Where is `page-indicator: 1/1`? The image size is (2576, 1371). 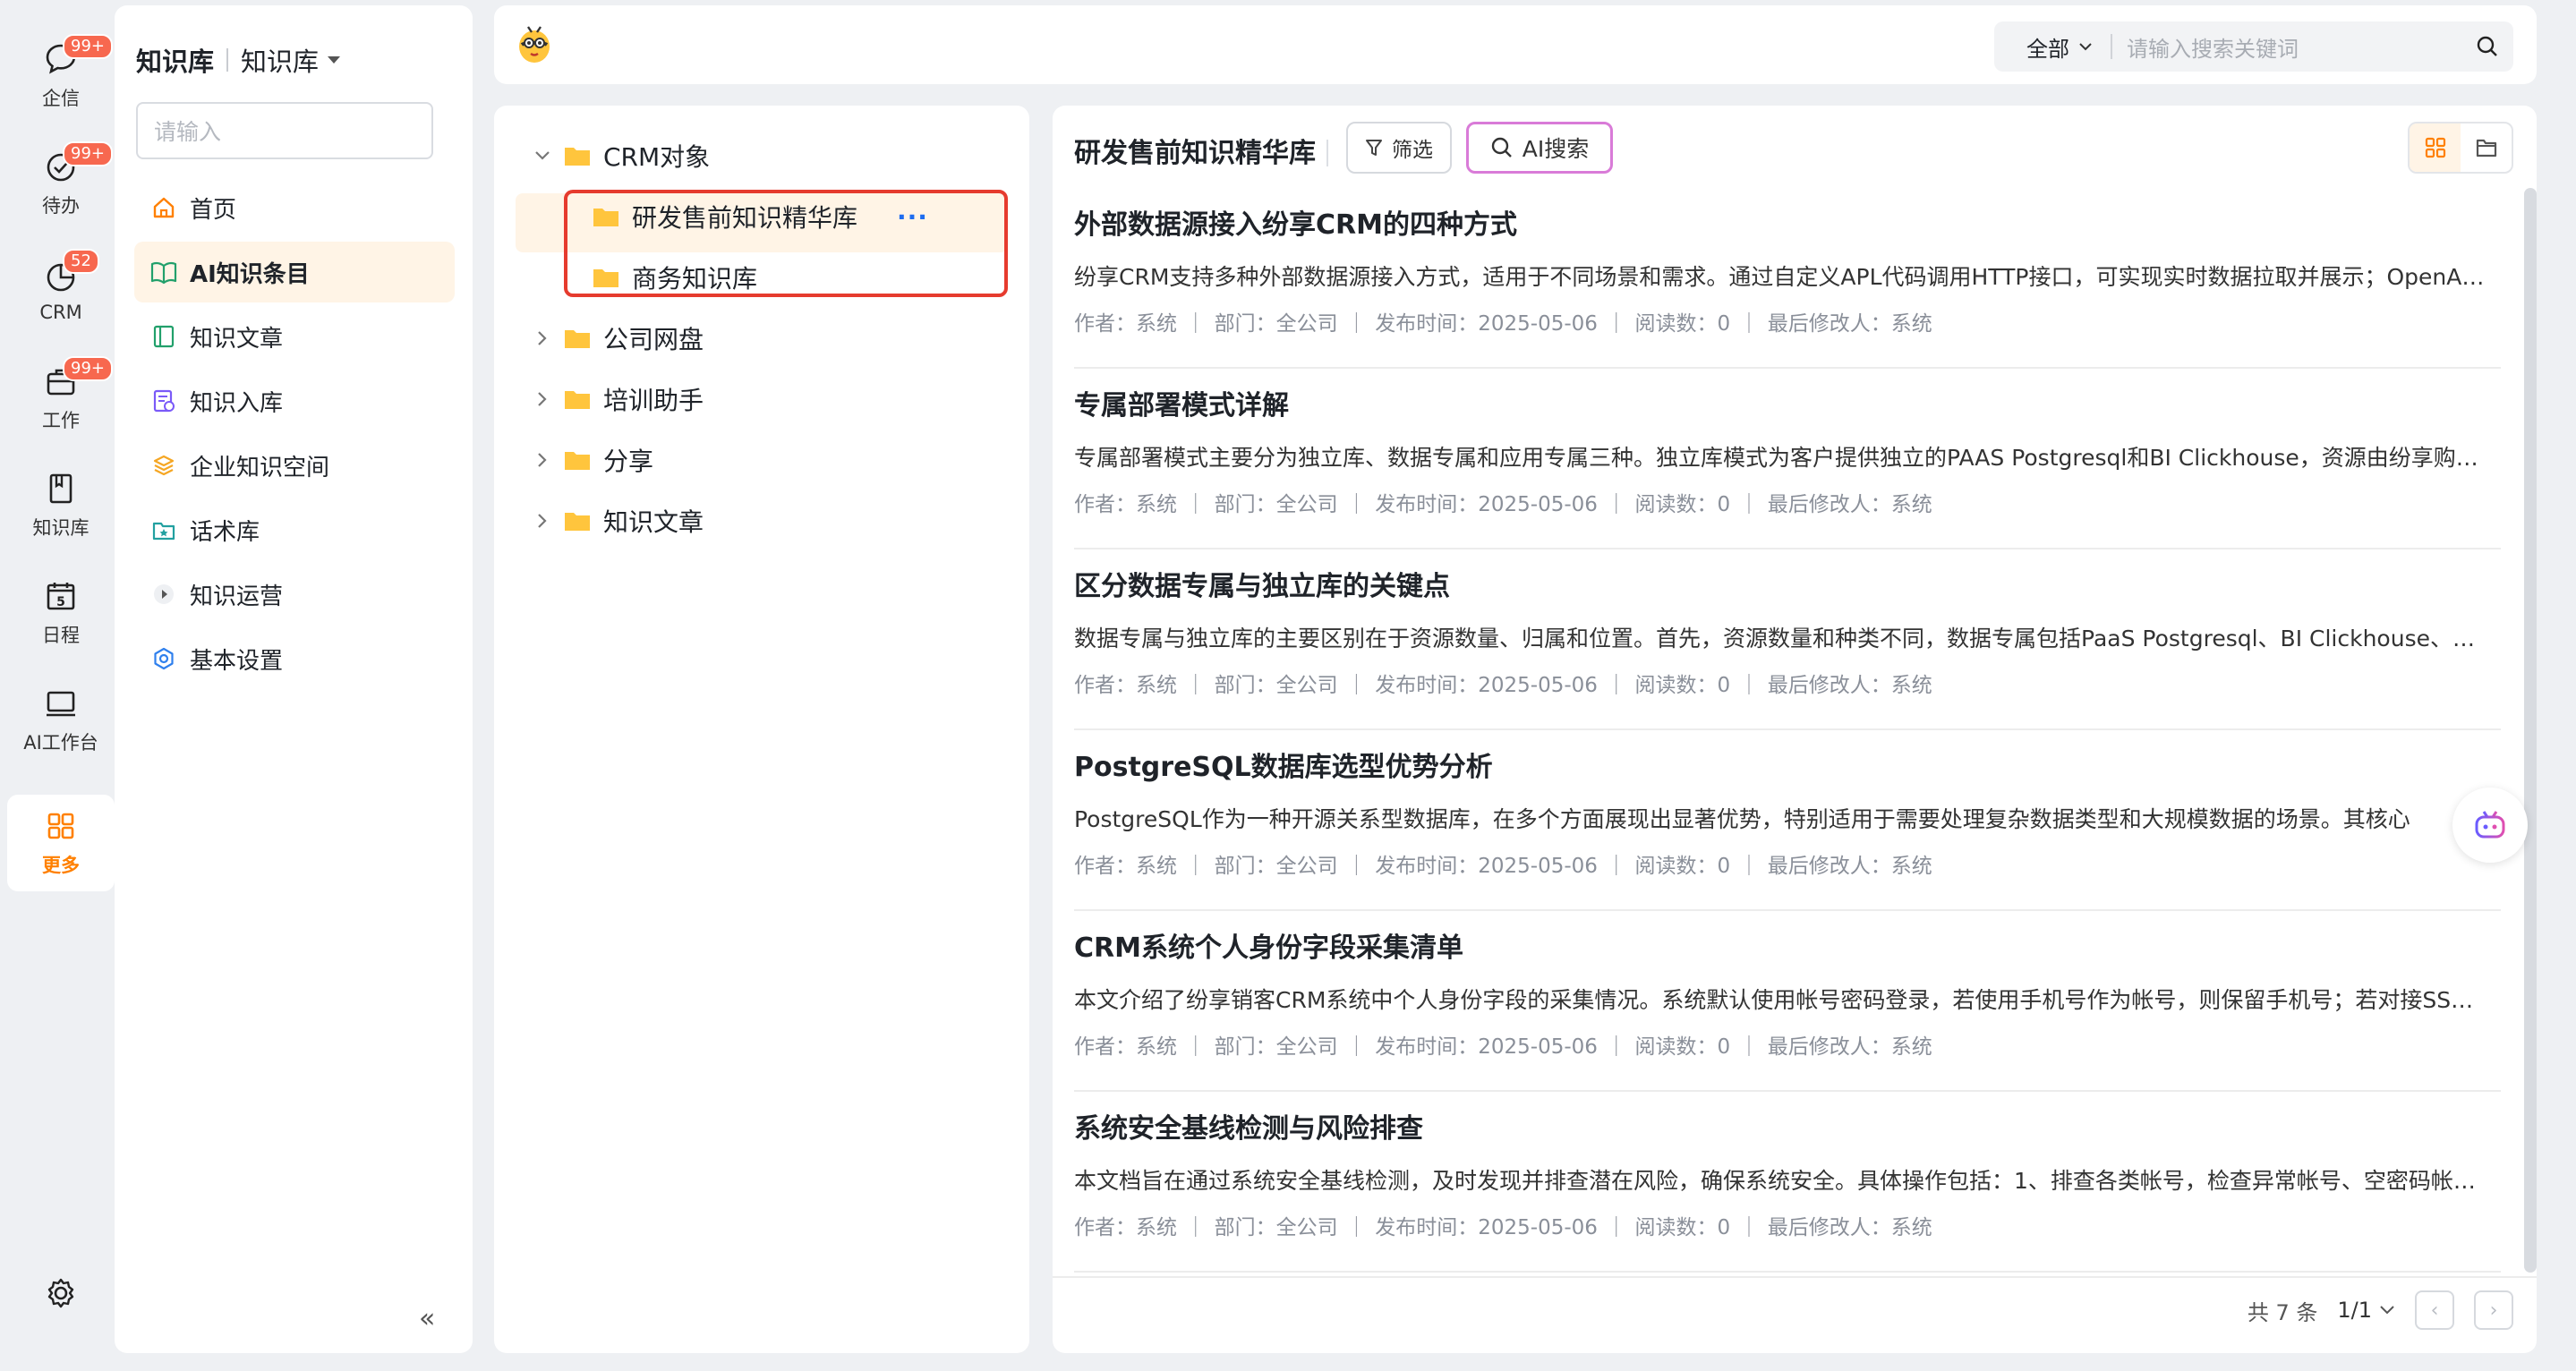 page-indicator: 1/1 is located at coordinates (2354, 1310).